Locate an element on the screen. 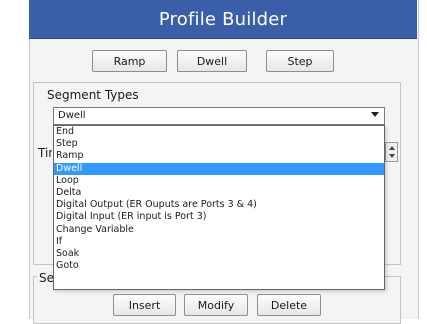 This screenshot has width=427, height=324. dropdown-option: Ramp is located at coordinates (219, 156).